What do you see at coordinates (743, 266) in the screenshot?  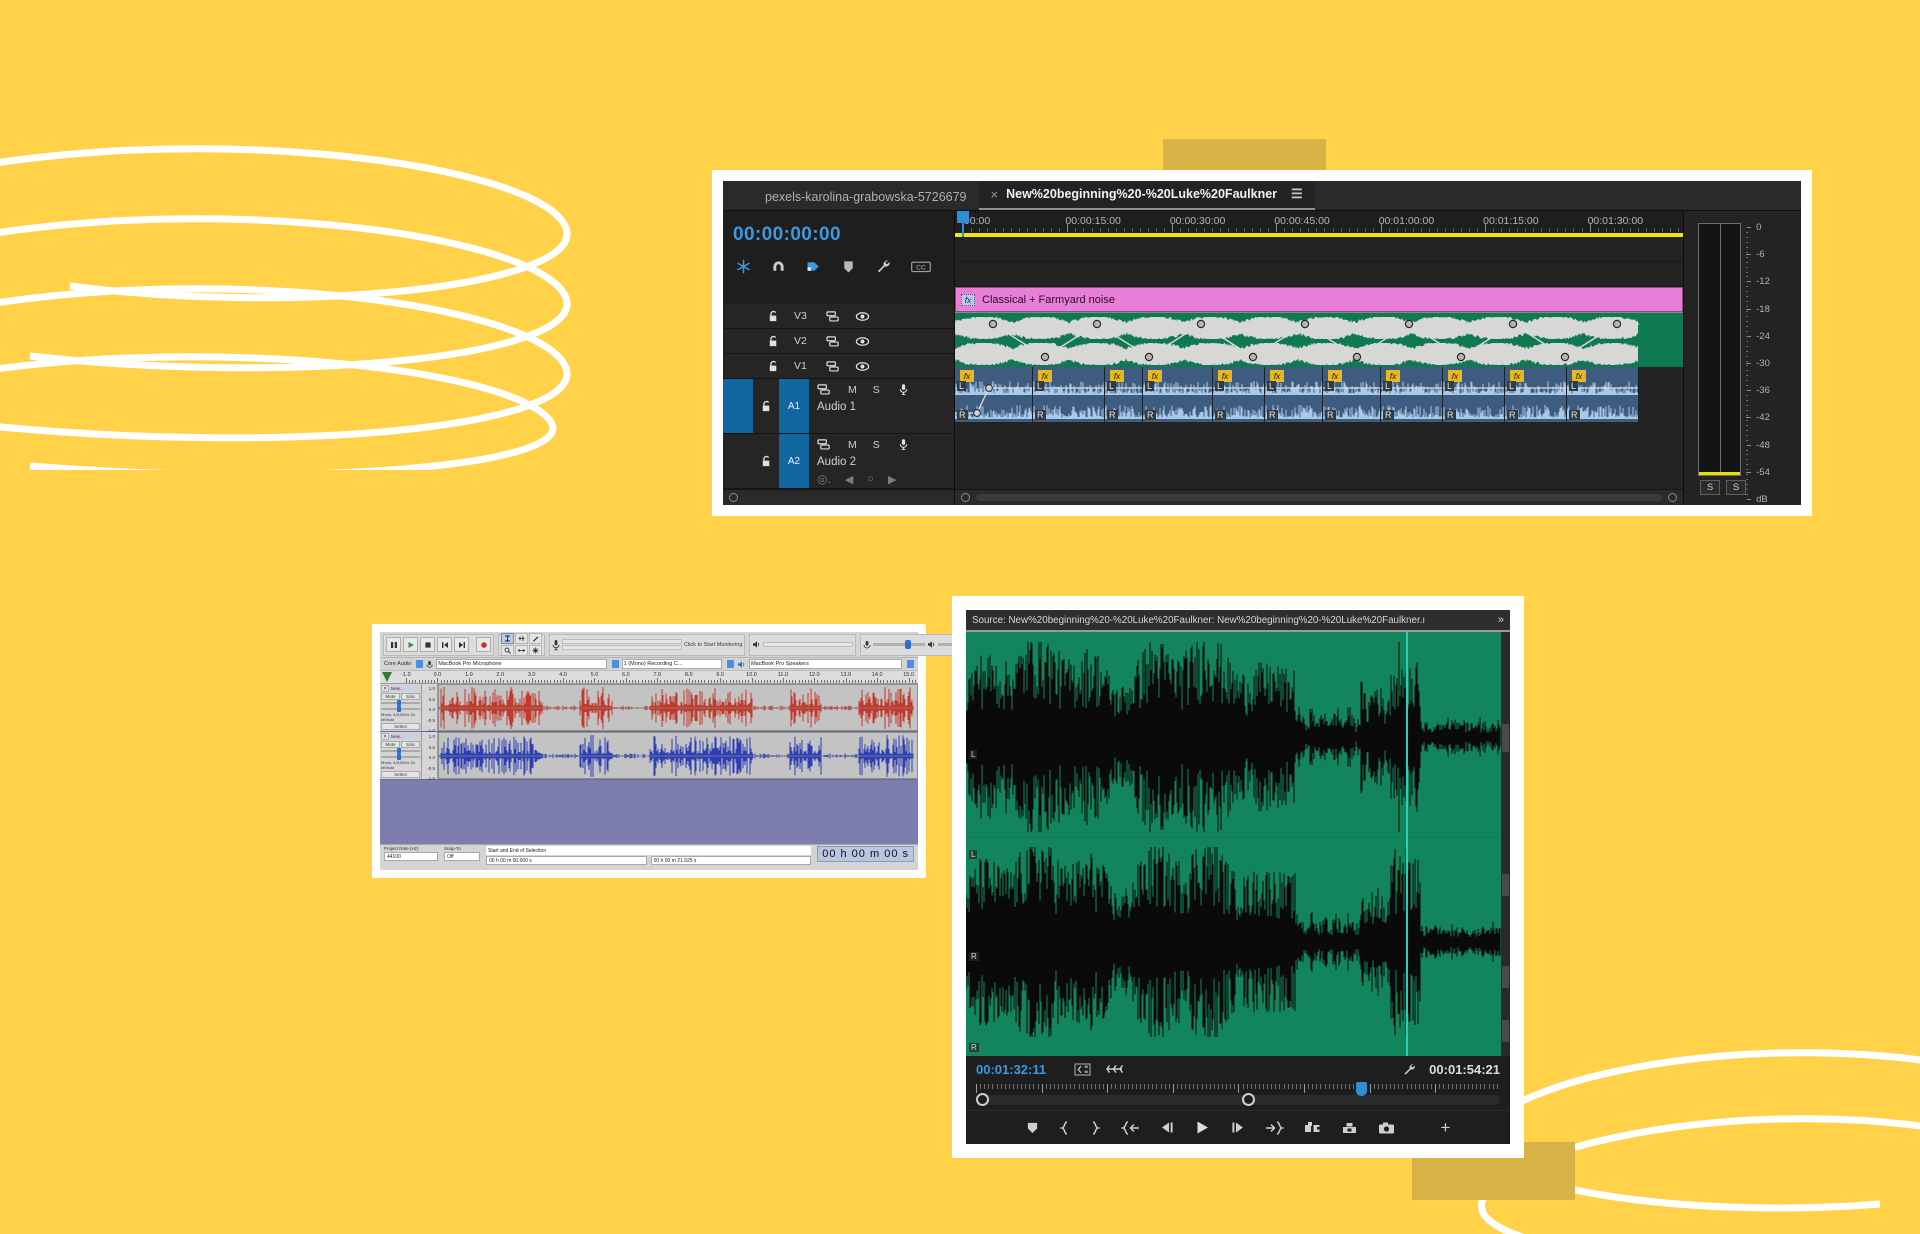 I see `snap-in-time-icon` at bounding box center [743, 266].